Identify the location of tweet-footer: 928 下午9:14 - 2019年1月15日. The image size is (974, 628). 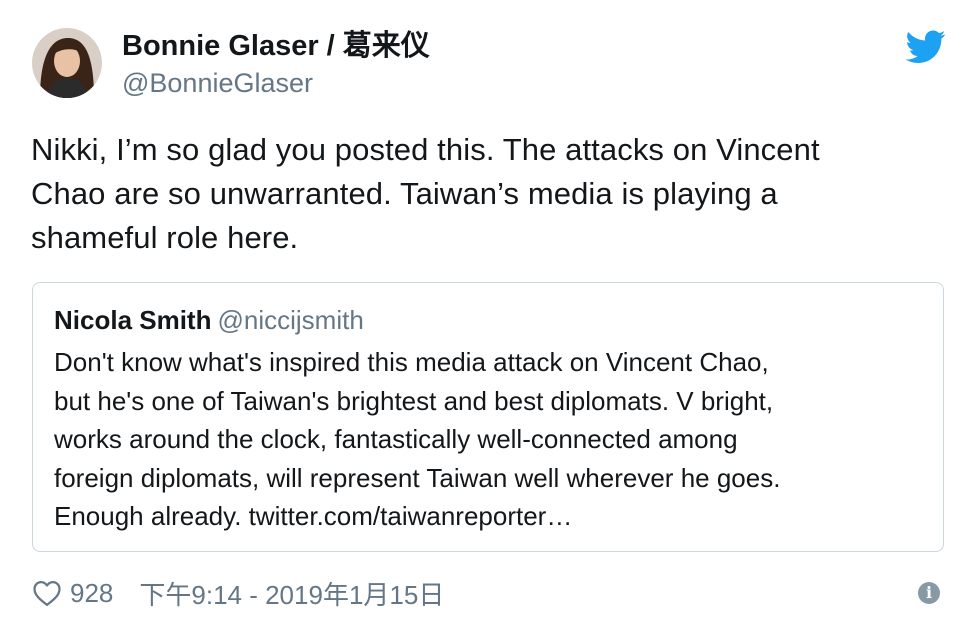
(238, 593).